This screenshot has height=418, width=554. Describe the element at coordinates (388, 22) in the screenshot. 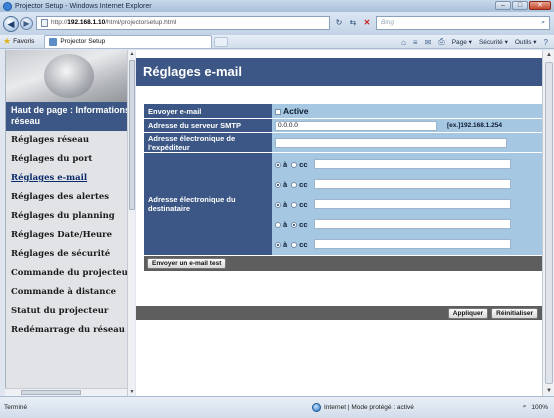

I see `search-placeholder: Bing` at that location.